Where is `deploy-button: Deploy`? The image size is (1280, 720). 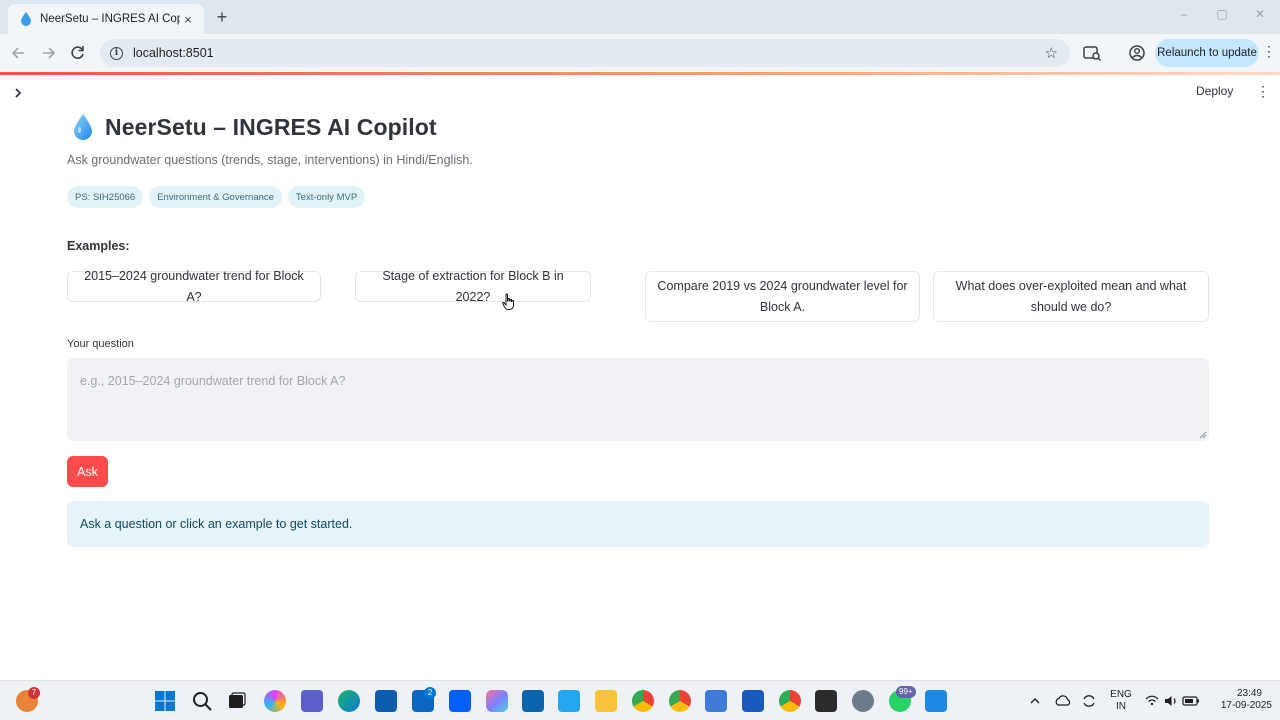
deploy-button: Deploy is located at coordinates (1214, 91).